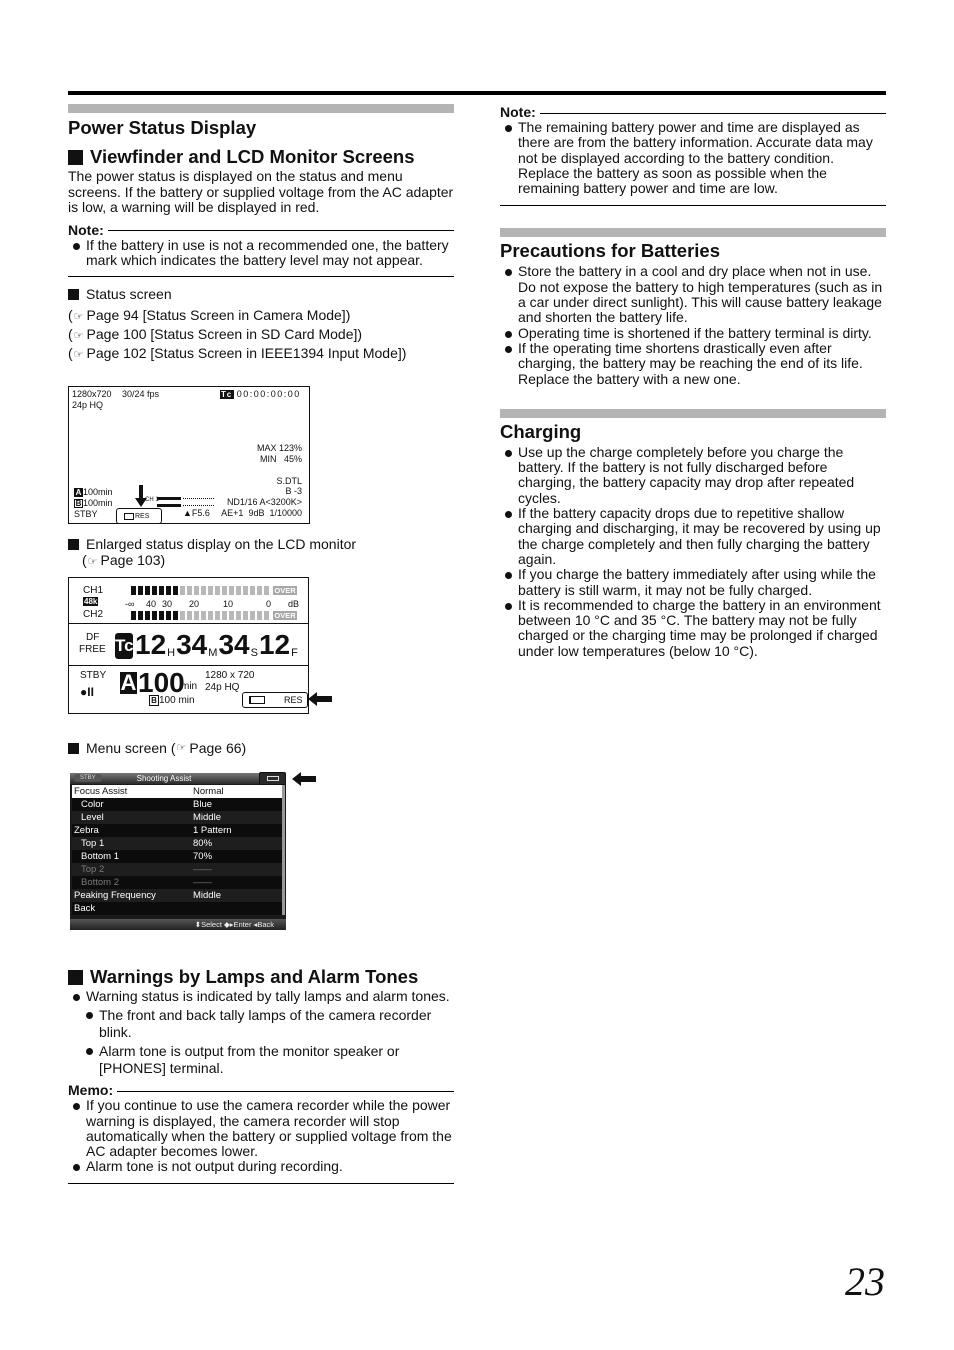  What do you see at coordinates (100, 856) in the screenshot?
I see `menu-item-label: Bottom 1` at bounding box center [100, 856].